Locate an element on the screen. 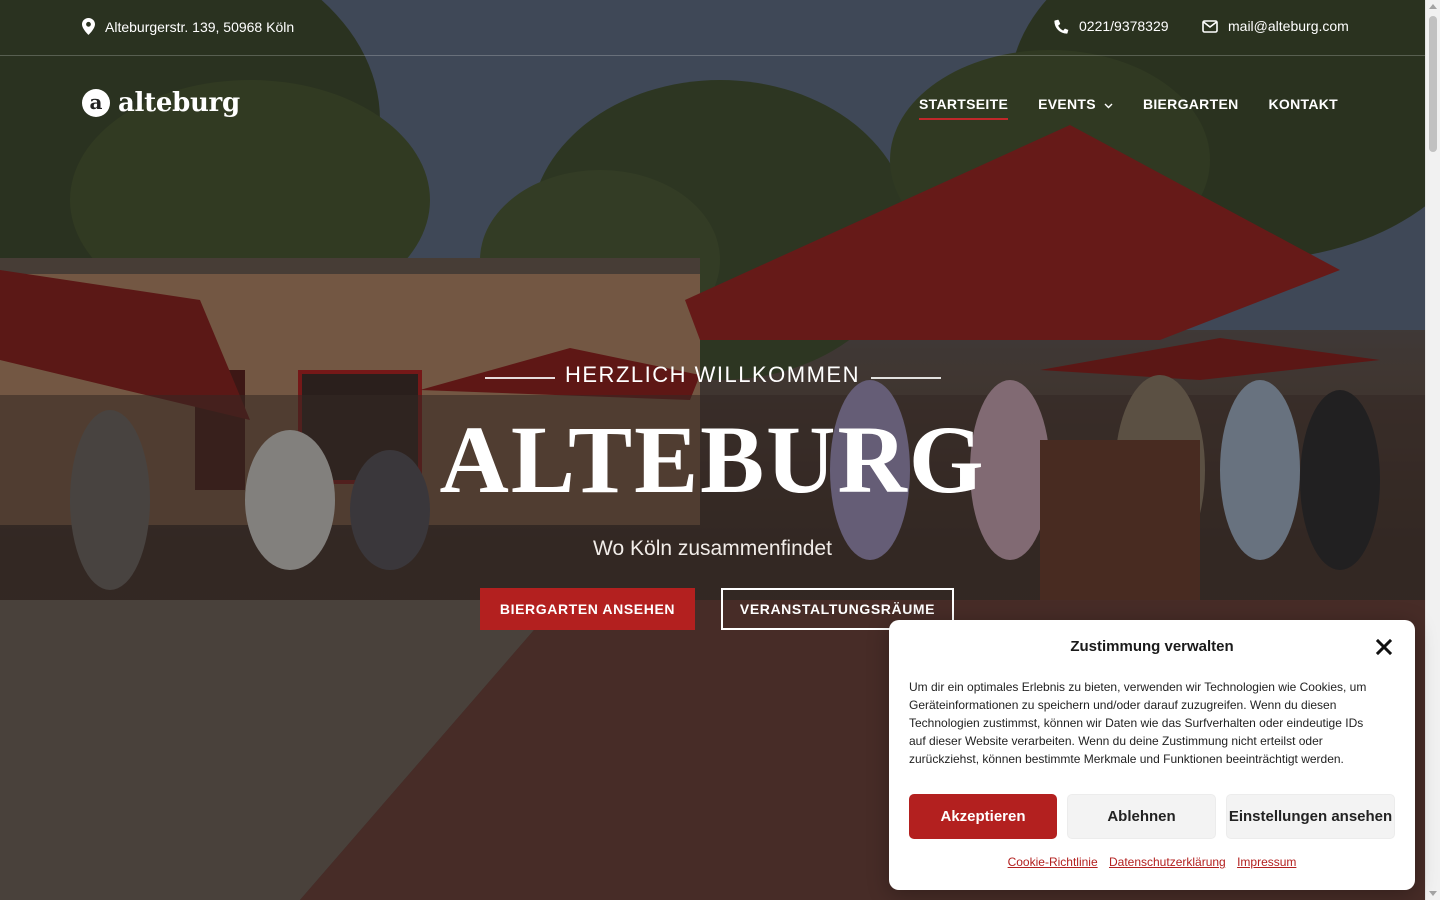 The width and height of the screenshot is (1440, 900). nav-item-events: EVENTS is located at coordinates (1075, 108).